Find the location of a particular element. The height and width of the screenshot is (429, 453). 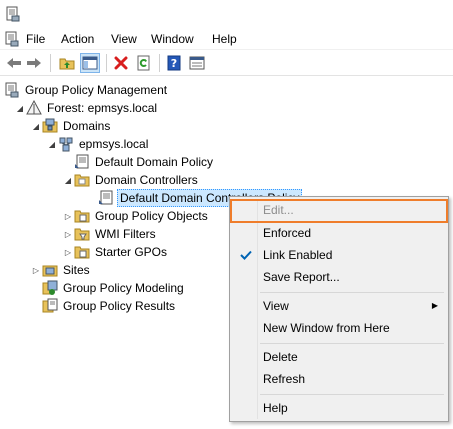

tree-node-sites: ▷ Sites is located at coordinates (61, 270).